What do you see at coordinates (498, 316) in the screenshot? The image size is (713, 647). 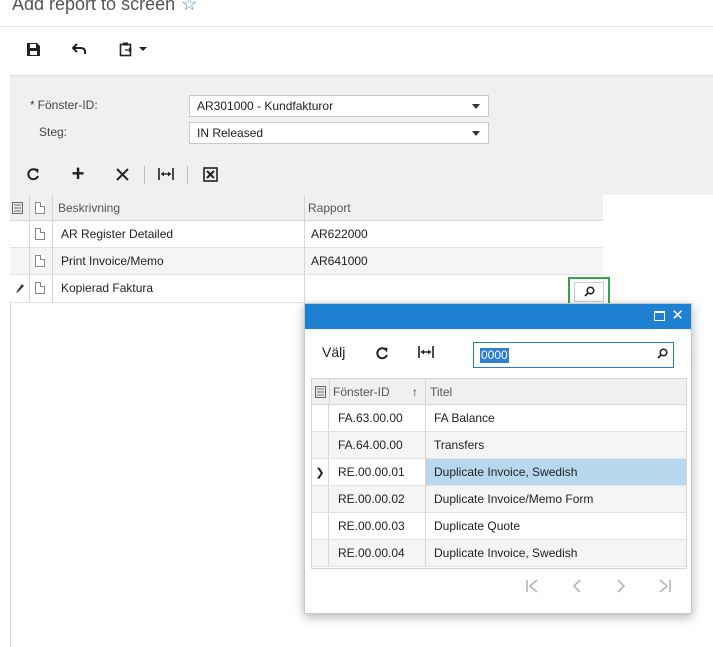 I see `popup-header: ✕` at bounding box center [498, 316].